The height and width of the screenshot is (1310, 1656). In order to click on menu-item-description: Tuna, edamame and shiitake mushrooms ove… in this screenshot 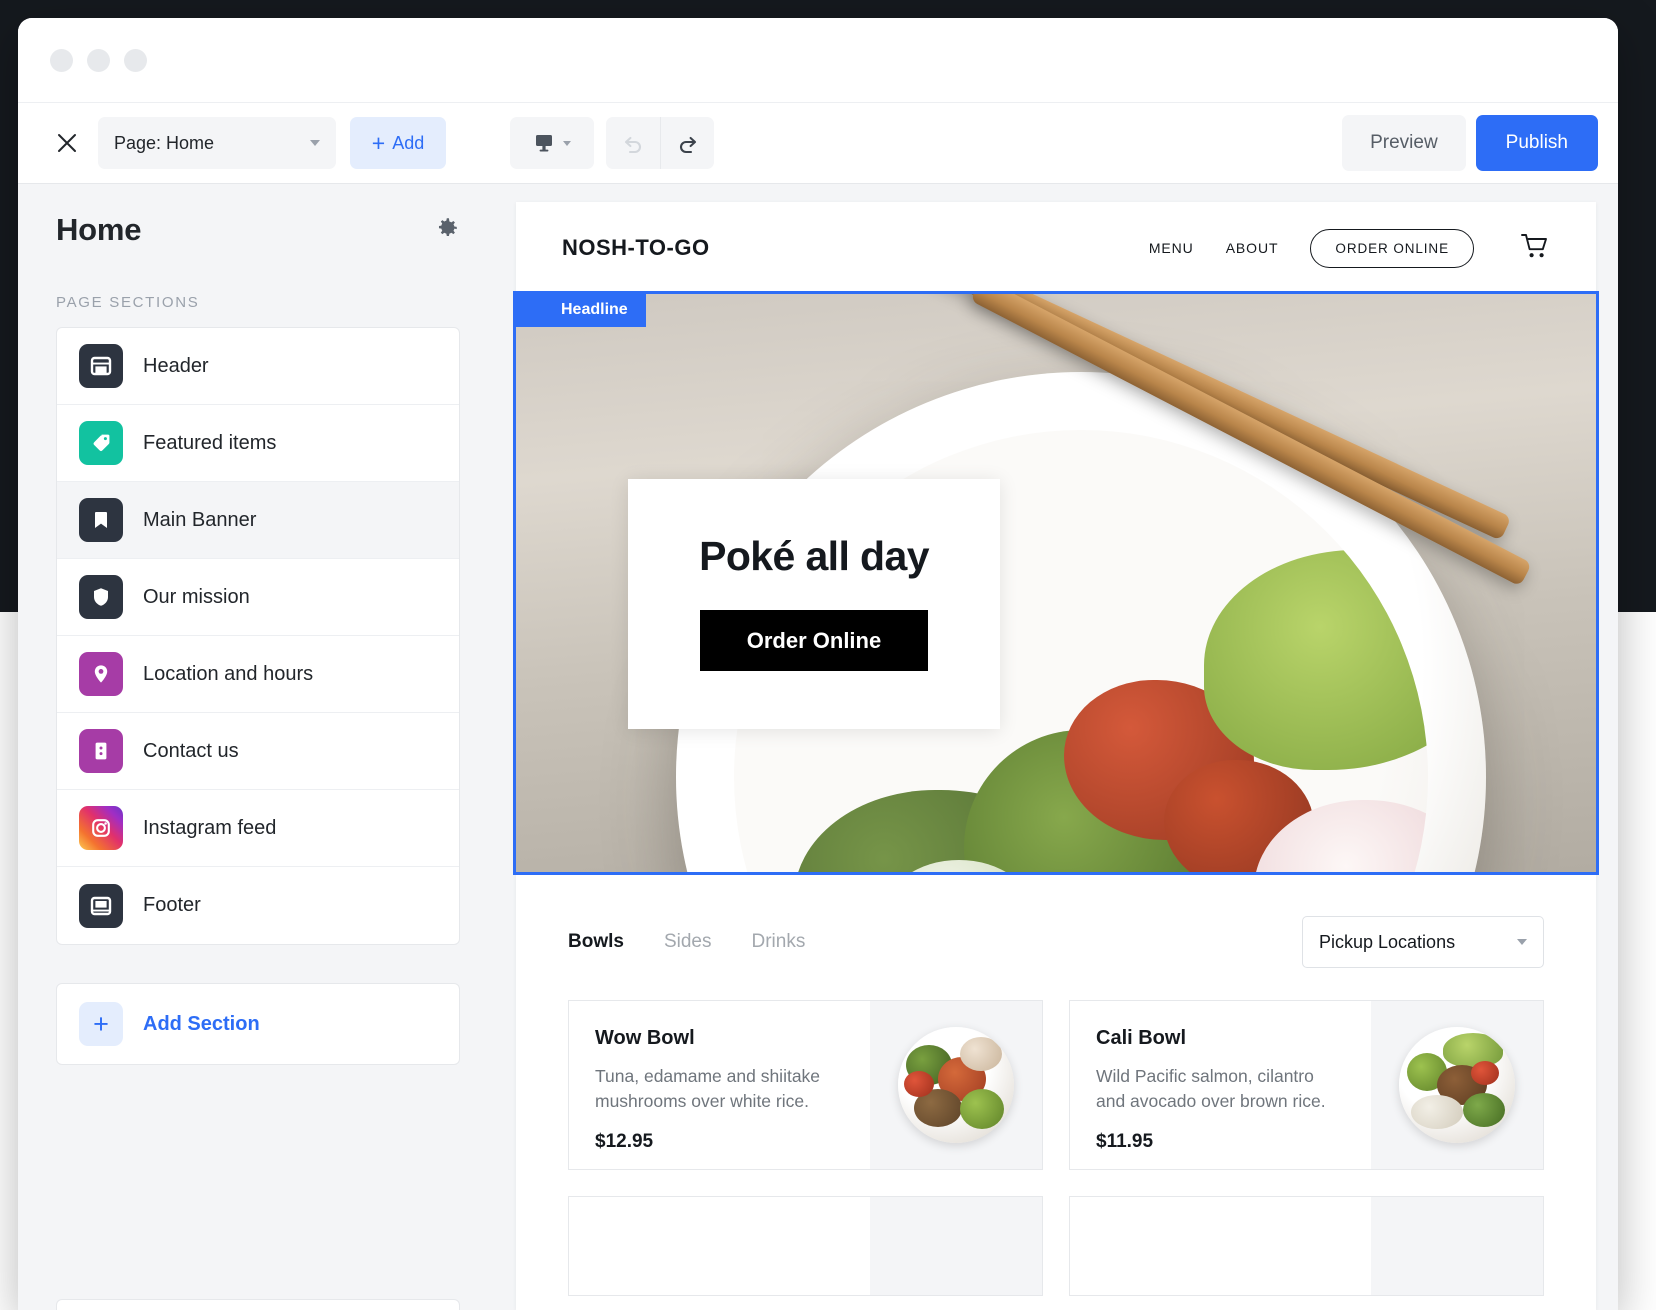, I will do `click(708, 1089)`.